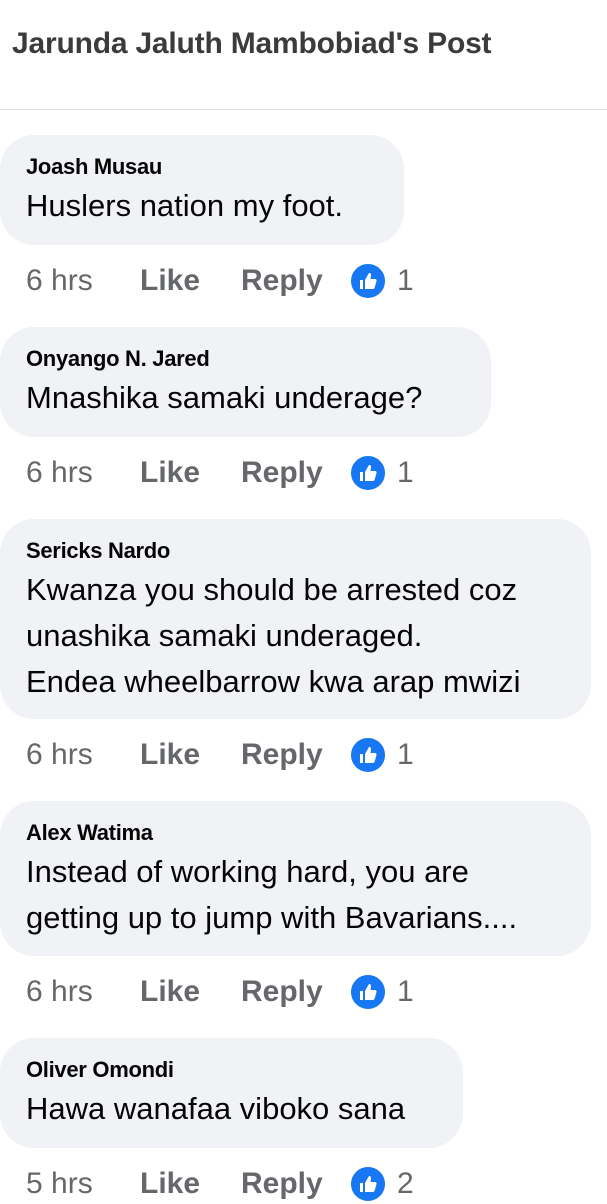 The width and height of the screenshot is (607, 1204). Describe the element at coordinates (216, 1108) in the screenshot. I see `comment-text: Hawa wanafaa viboko sana` at that location.